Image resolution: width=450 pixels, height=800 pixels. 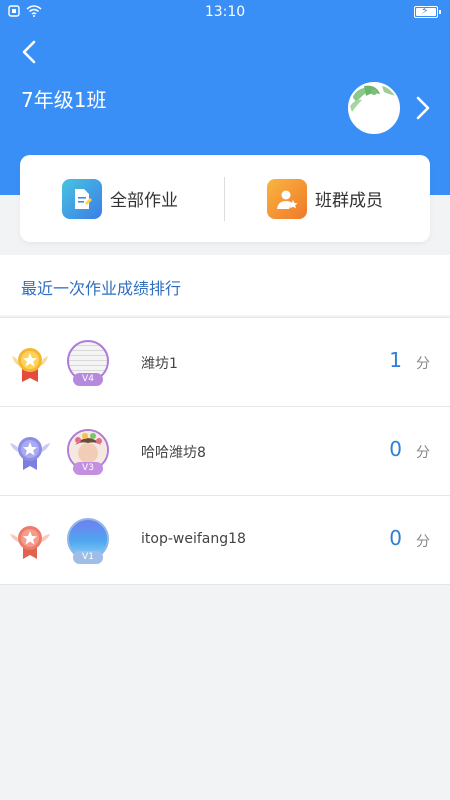 What do you see at coordinates (395, 360) in the screenshot?
I see `member-score: 1` at bounding box center [395, 360].